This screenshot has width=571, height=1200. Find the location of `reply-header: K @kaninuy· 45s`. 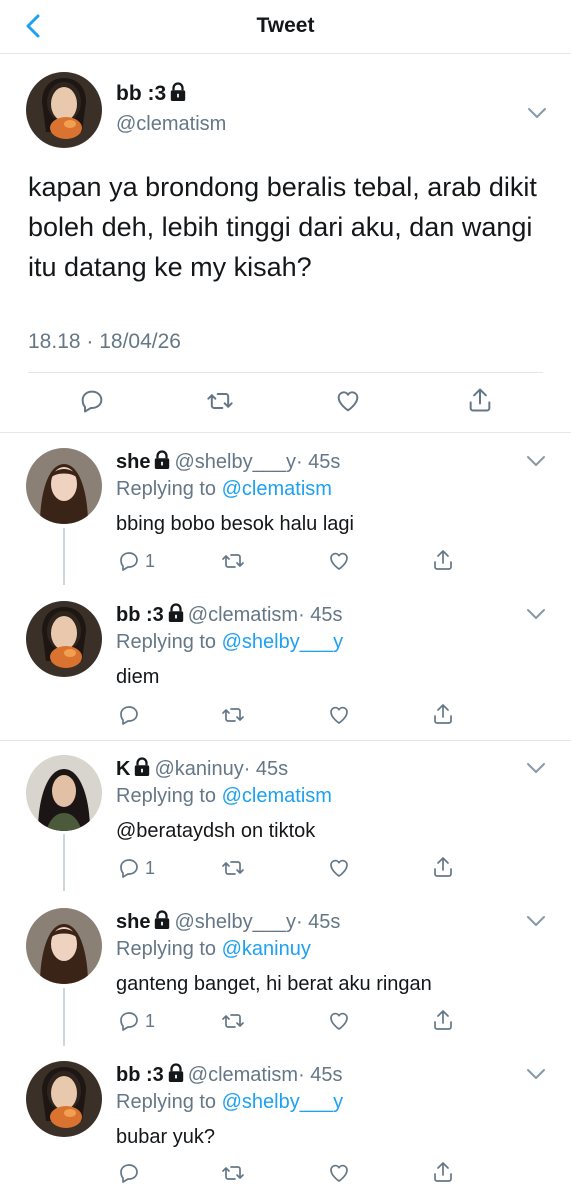

reply-header: K @kaninuy· 45s is located at coordinates (202, 769).